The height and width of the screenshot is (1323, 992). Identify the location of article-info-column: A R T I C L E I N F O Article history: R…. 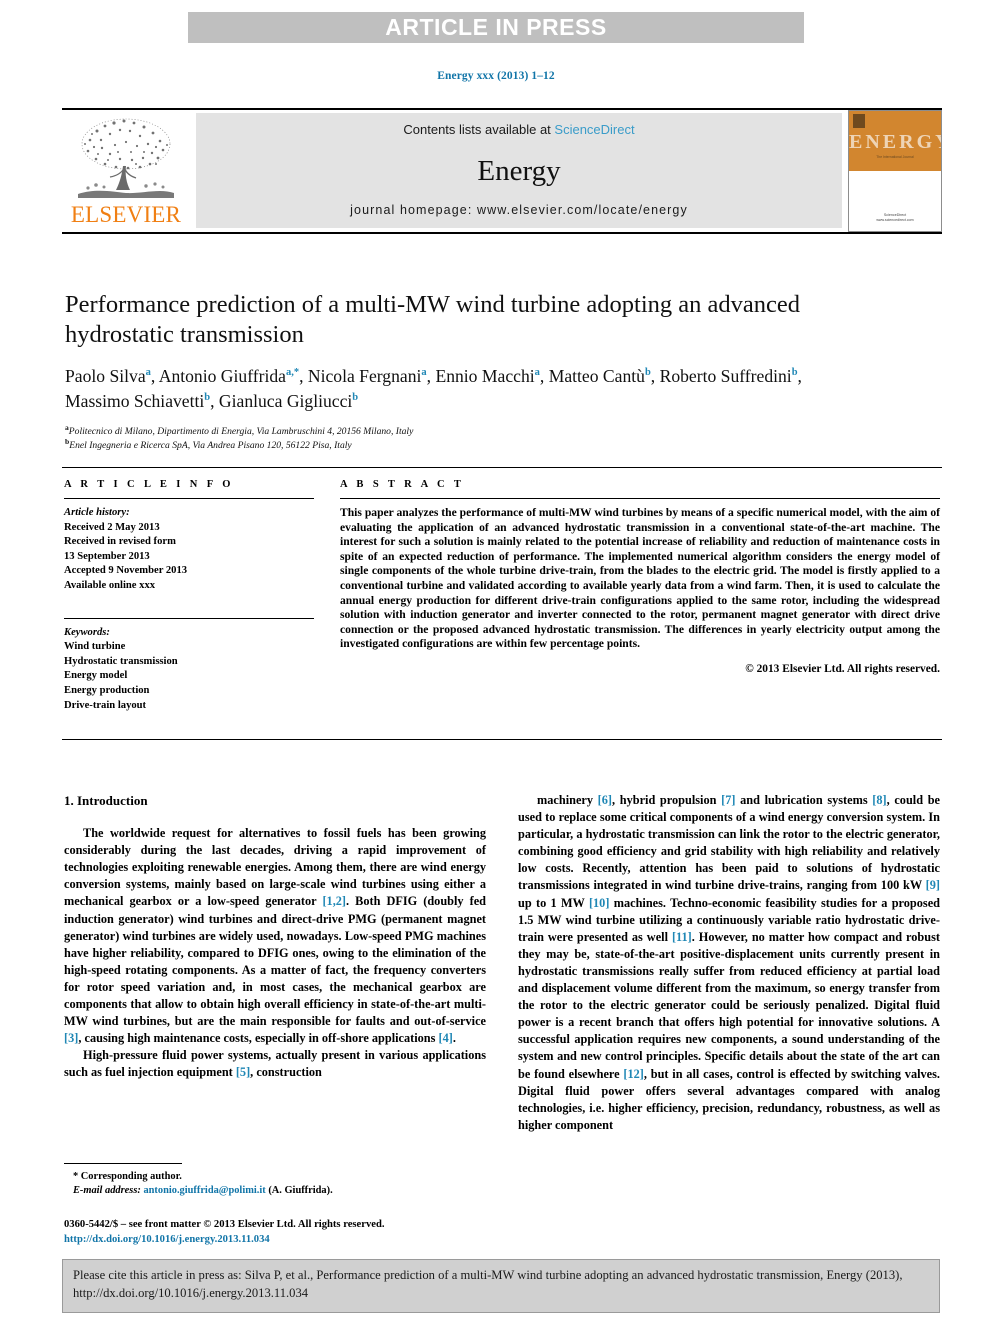
(189, 596).